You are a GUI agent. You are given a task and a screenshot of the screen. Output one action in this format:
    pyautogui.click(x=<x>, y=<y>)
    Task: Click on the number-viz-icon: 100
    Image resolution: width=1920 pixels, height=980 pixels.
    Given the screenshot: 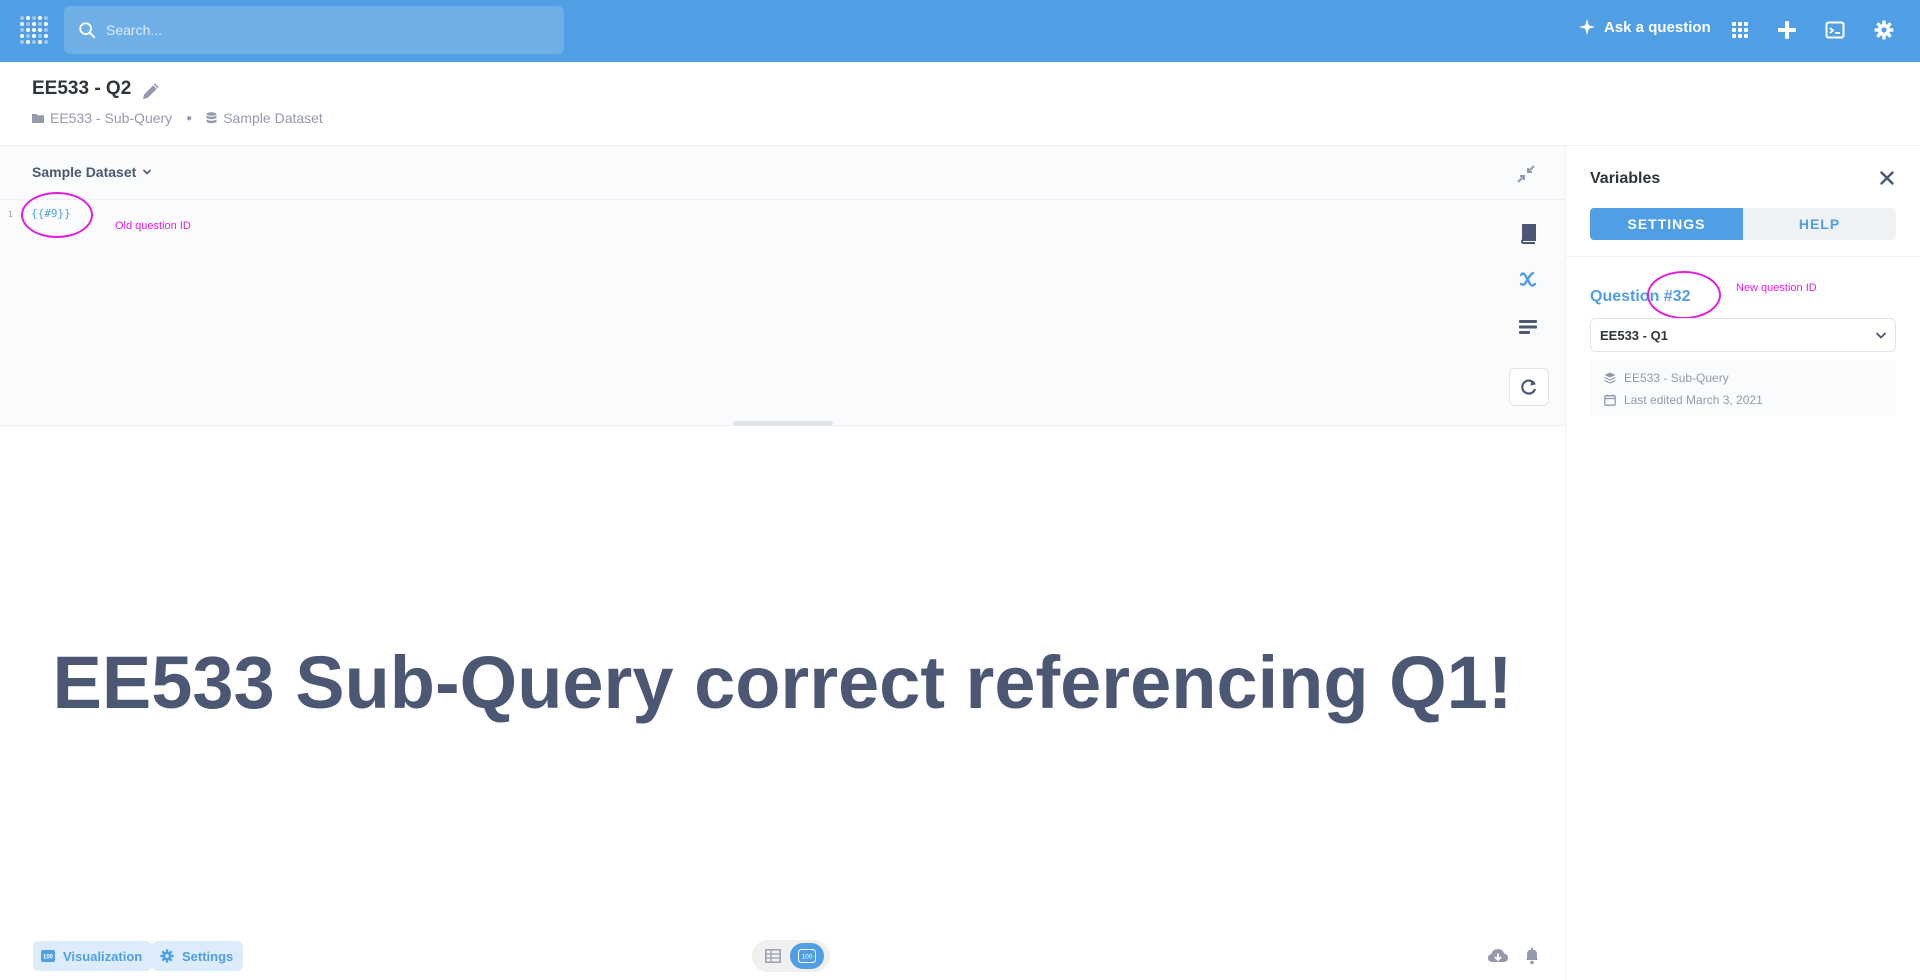 What is the action you would take?
    pyautogui.click(x=807, y=956)
    